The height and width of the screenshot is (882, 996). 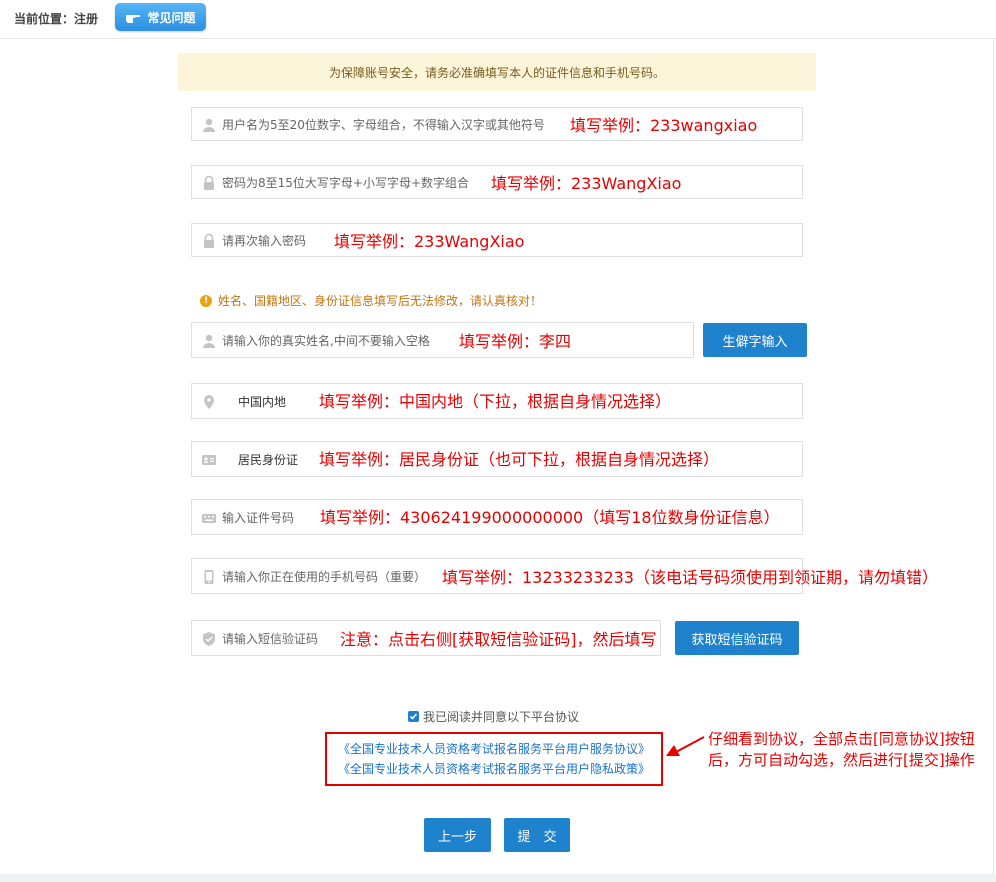 I want to click on real-name-field: 请输入你的真实姓名,中间不要输入空格, so click(x=442, y=340).